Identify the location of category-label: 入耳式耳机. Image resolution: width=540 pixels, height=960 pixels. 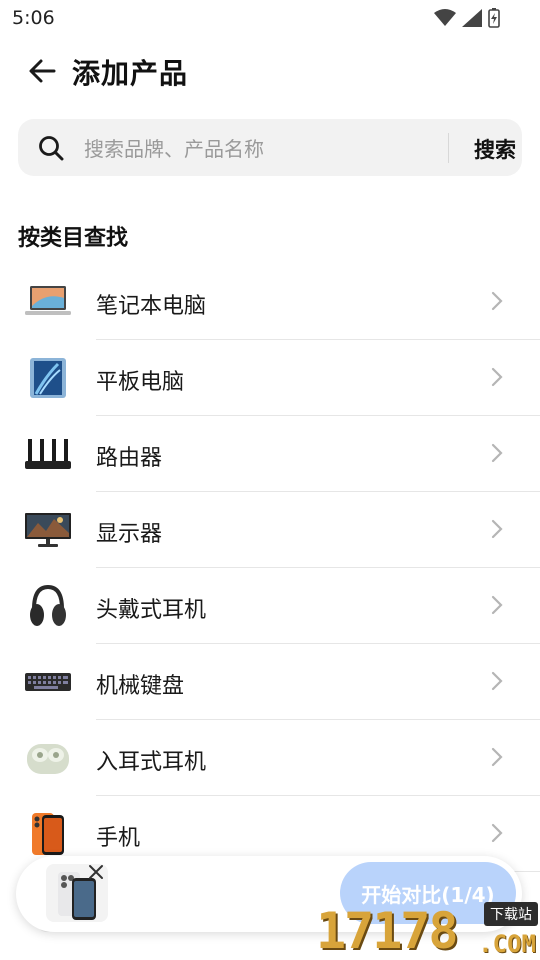
(151, 762).